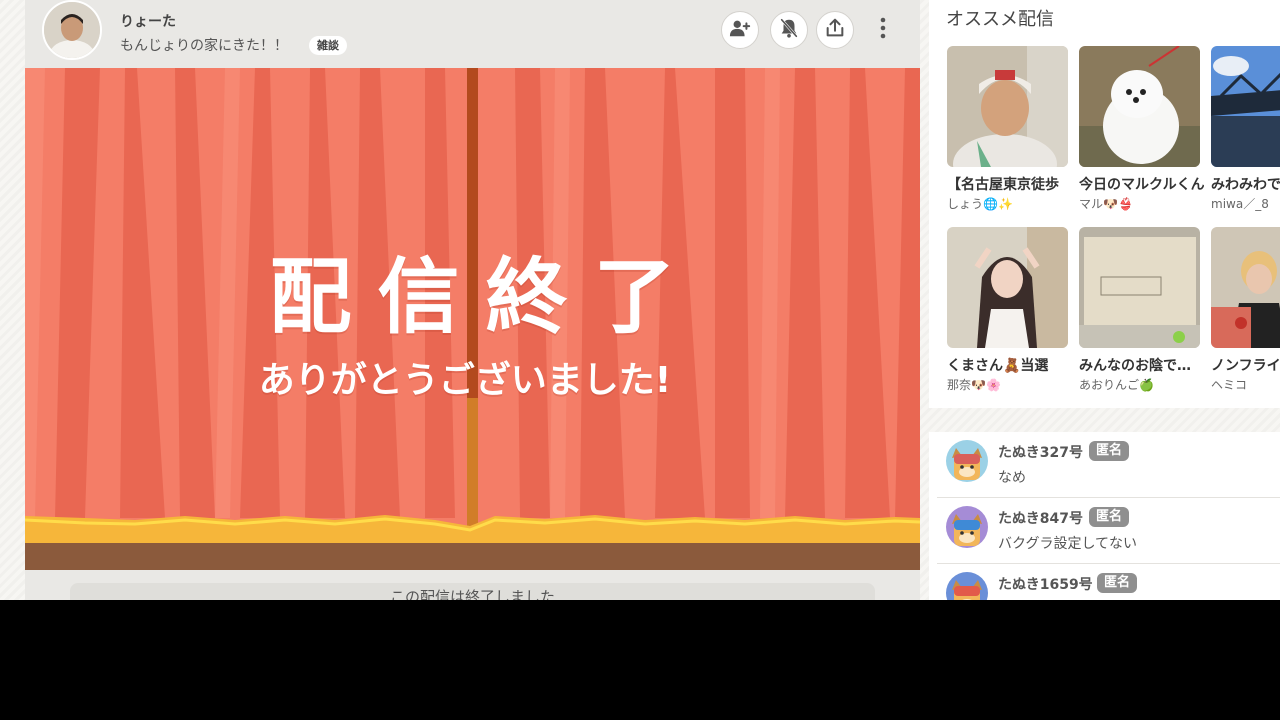 The width and height of the screenshot is (1280, 720). I want to click on stream-header: りょーた もんじょりの家にきた！！ 雑談, so click(472, 34).